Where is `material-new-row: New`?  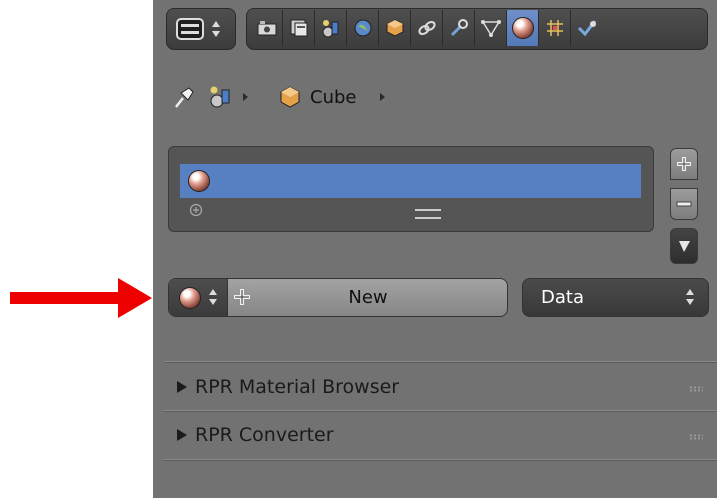 material-new-row: New is located at coordinates (338, 297).